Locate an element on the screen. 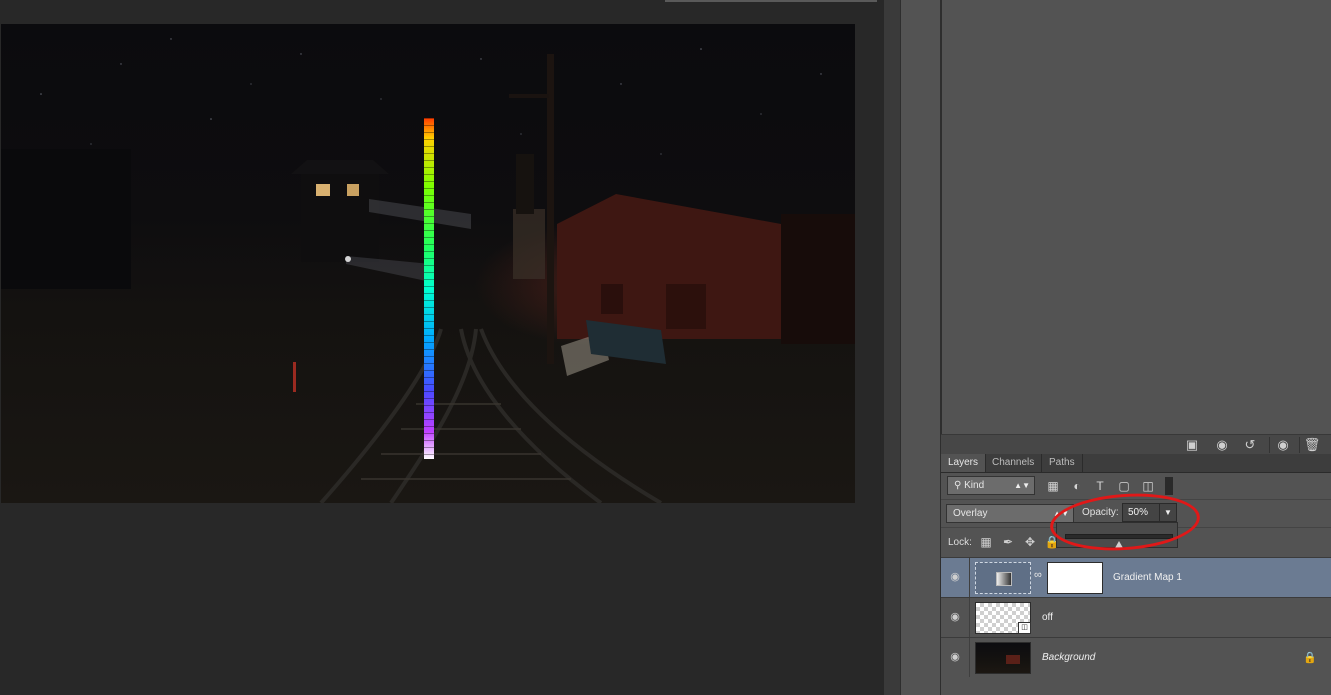 This screenshot has height=695, width=1331. layer-name: Background is located at coordinates (1068, 657).